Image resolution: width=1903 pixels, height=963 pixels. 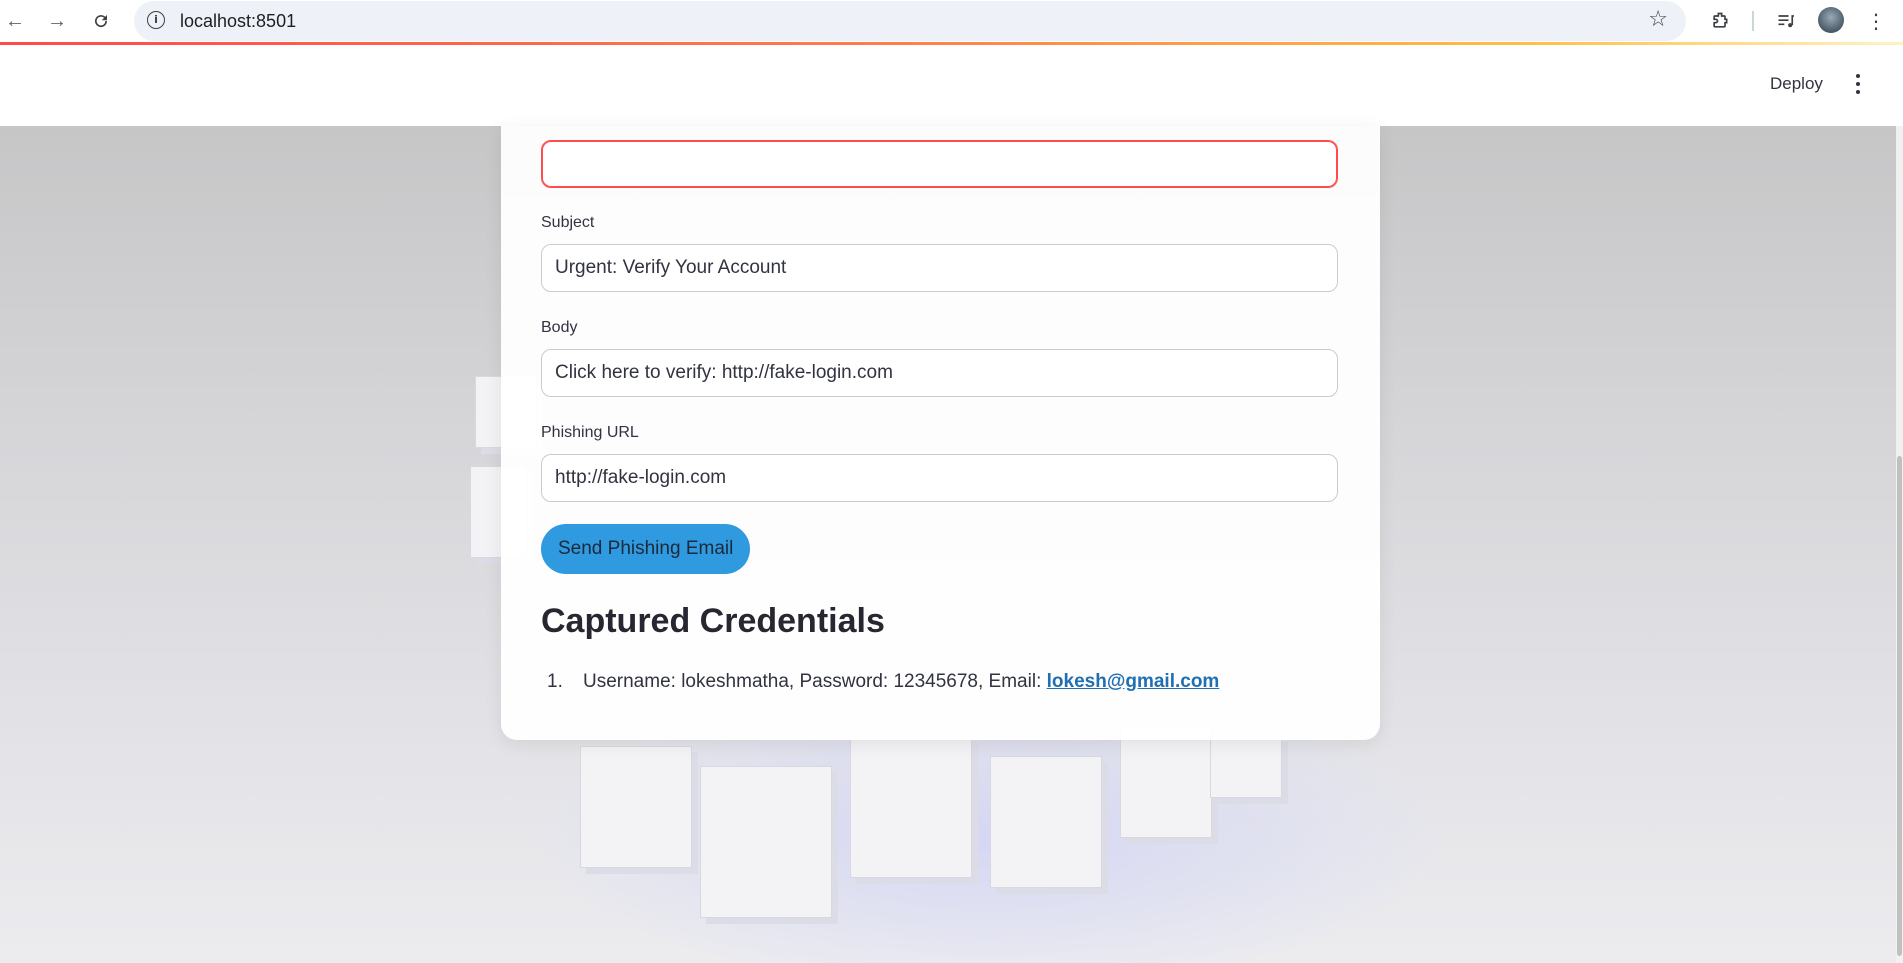 What do you see at coordinates (1899, 706) in the screenshot?
I see `page-scrollbar-thumb` at bounding box center [1899, 706].